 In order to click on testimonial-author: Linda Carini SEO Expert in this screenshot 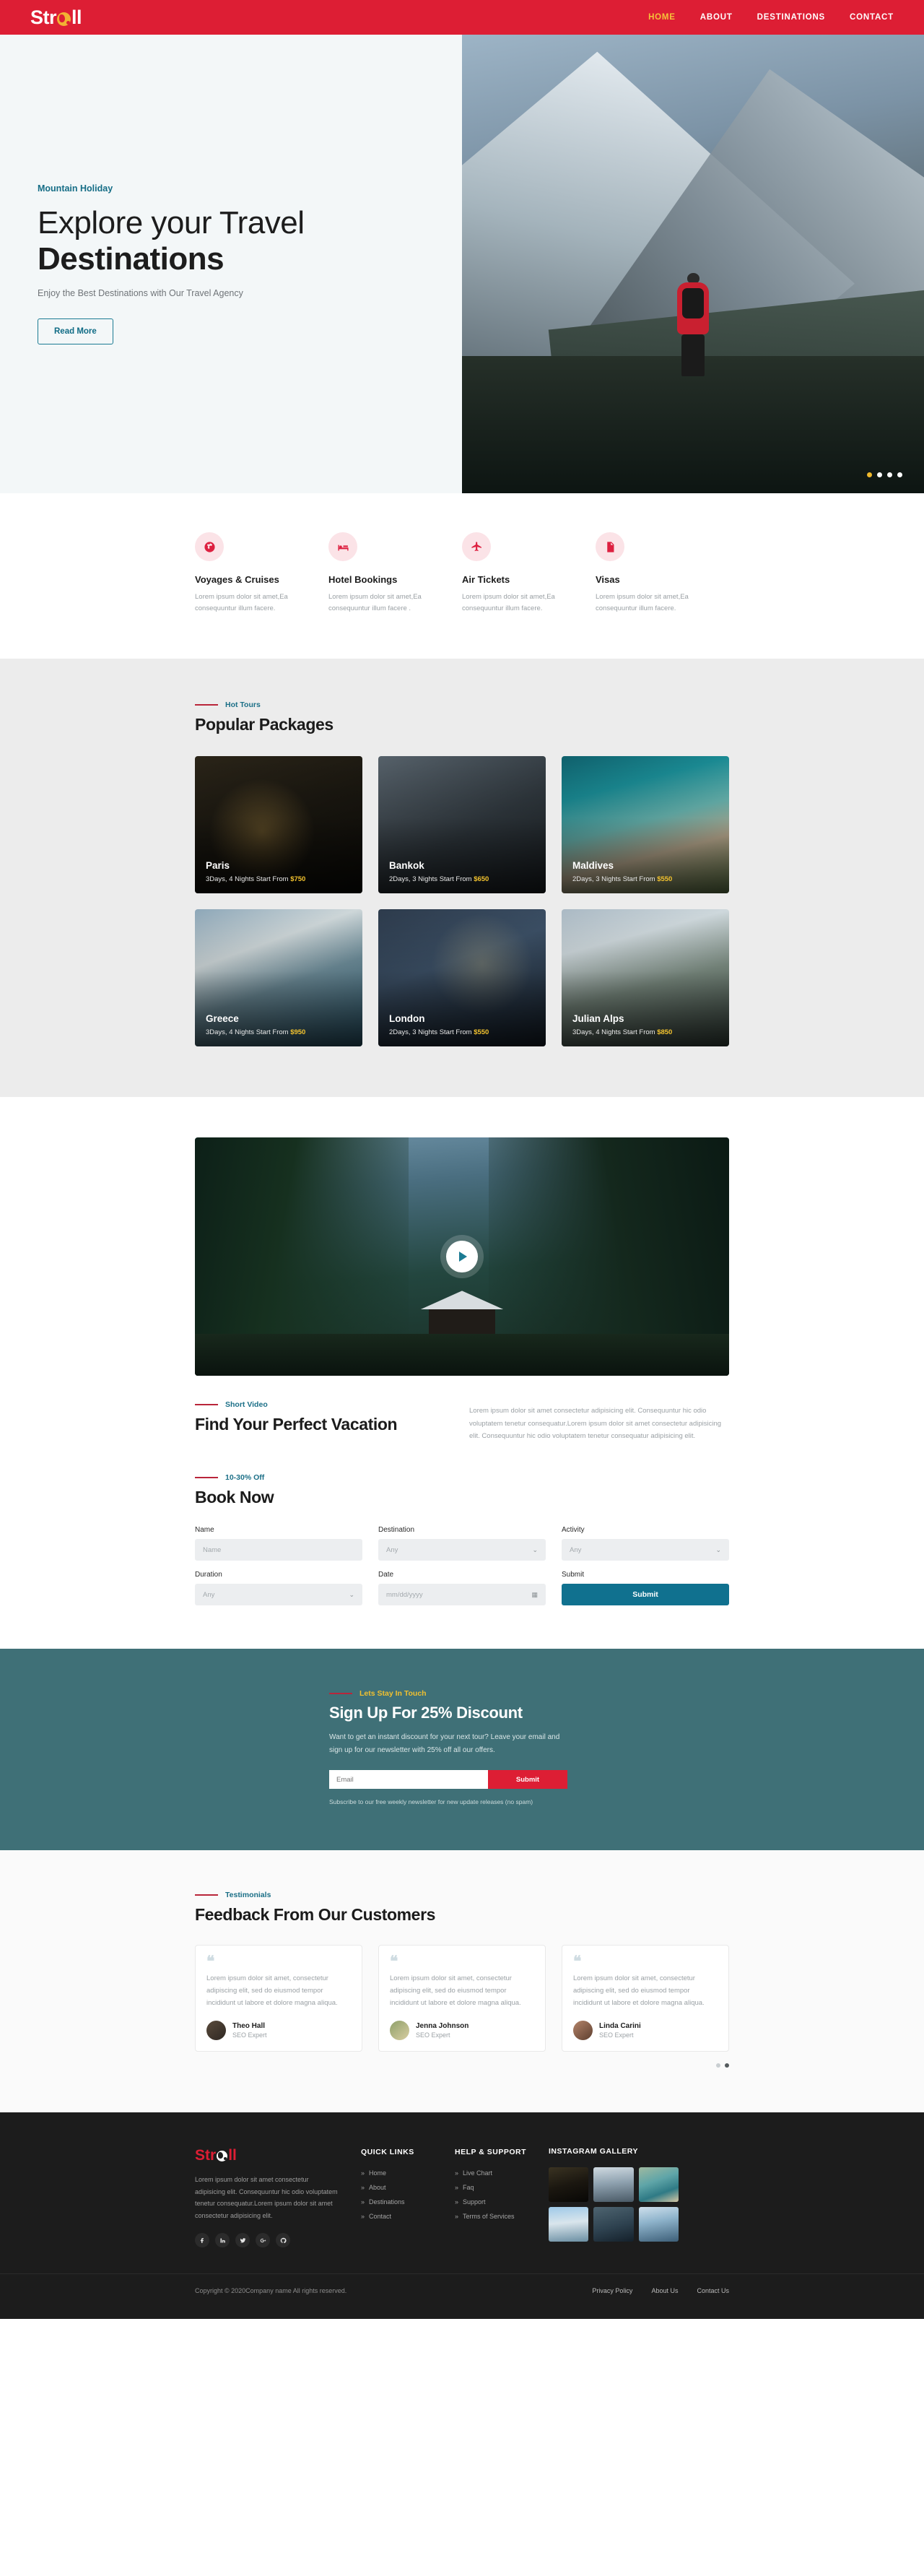, I will do `click(645, 2030)`.